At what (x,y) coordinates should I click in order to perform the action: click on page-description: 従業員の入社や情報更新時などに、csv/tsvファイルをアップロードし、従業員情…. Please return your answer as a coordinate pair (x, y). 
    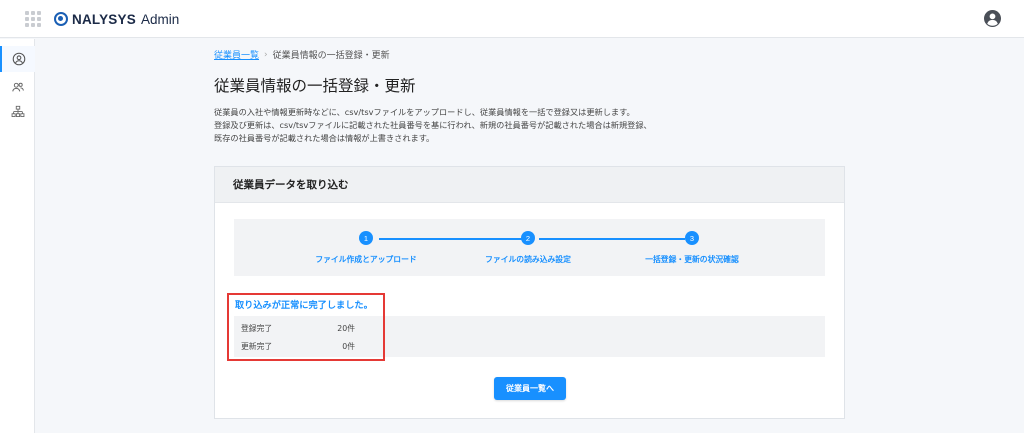
    Looking at the image, I should click on (524, 125).